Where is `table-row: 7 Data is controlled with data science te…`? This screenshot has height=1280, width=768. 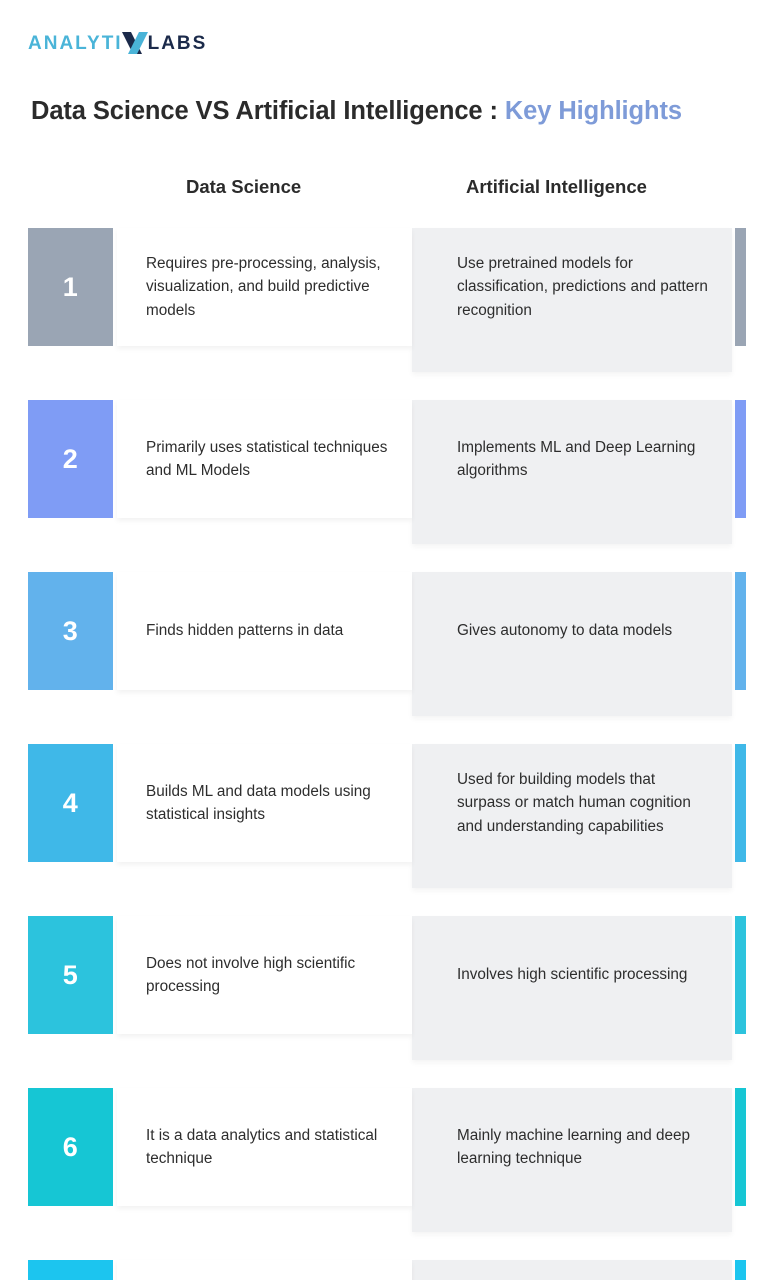 table-row: 7 Data is controlled with data science te… is located at coordinates (384, 1270).